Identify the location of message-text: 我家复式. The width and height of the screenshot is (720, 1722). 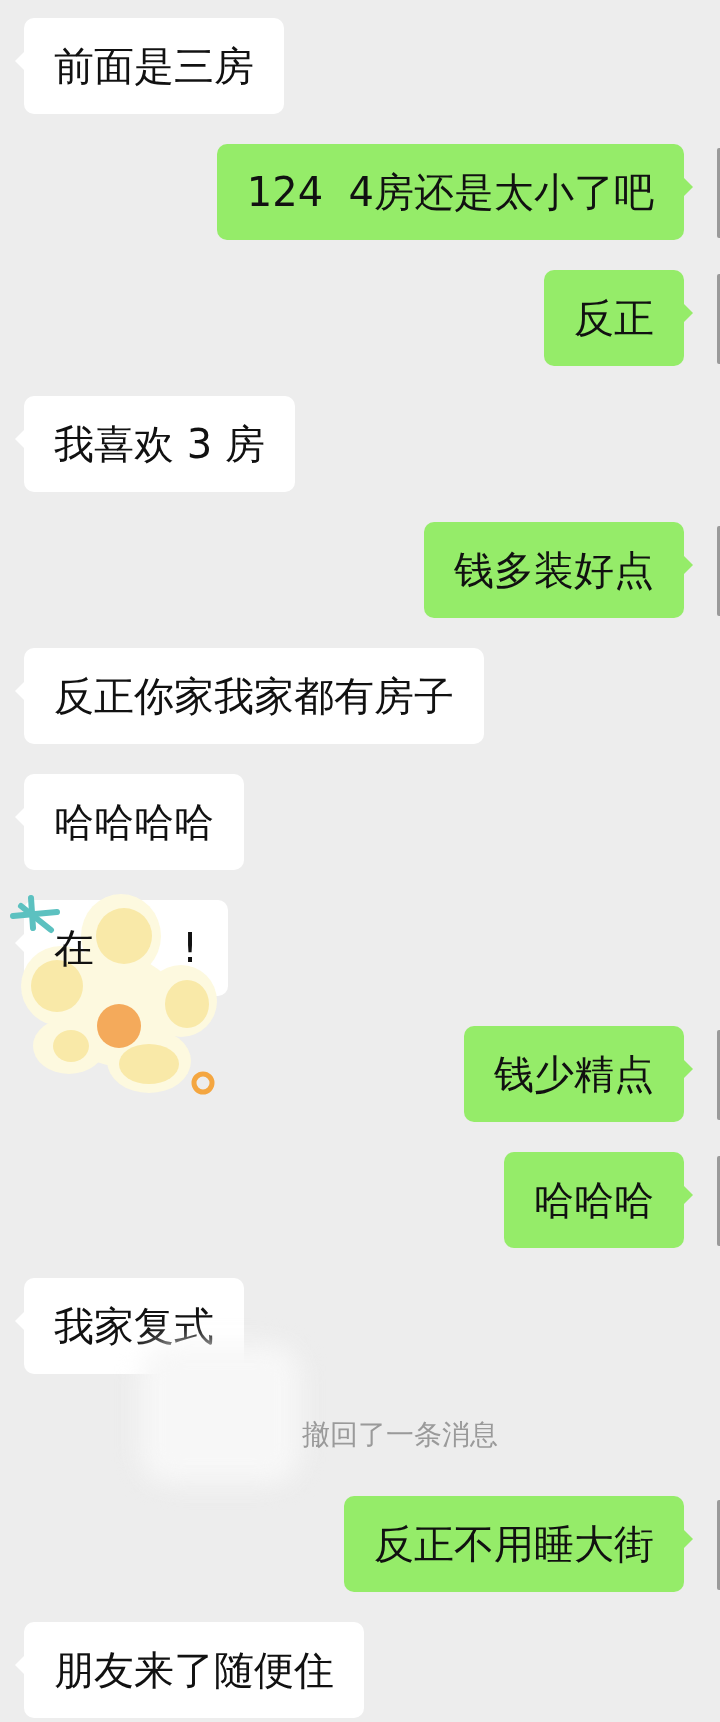
(134, 1326).